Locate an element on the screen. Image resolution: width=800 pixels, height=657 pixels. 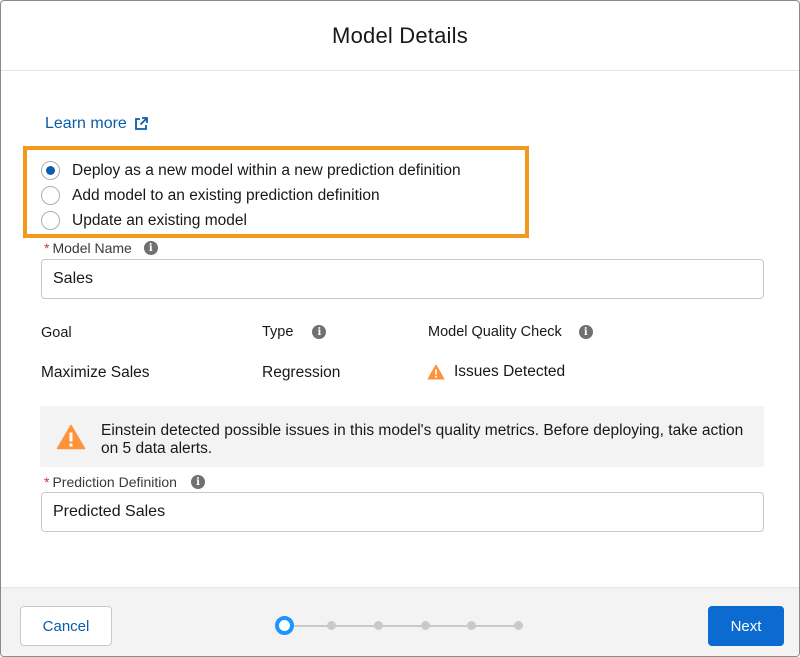
prediction-definition-label: * Prediction Definition i is located at coordinates (124, 482).